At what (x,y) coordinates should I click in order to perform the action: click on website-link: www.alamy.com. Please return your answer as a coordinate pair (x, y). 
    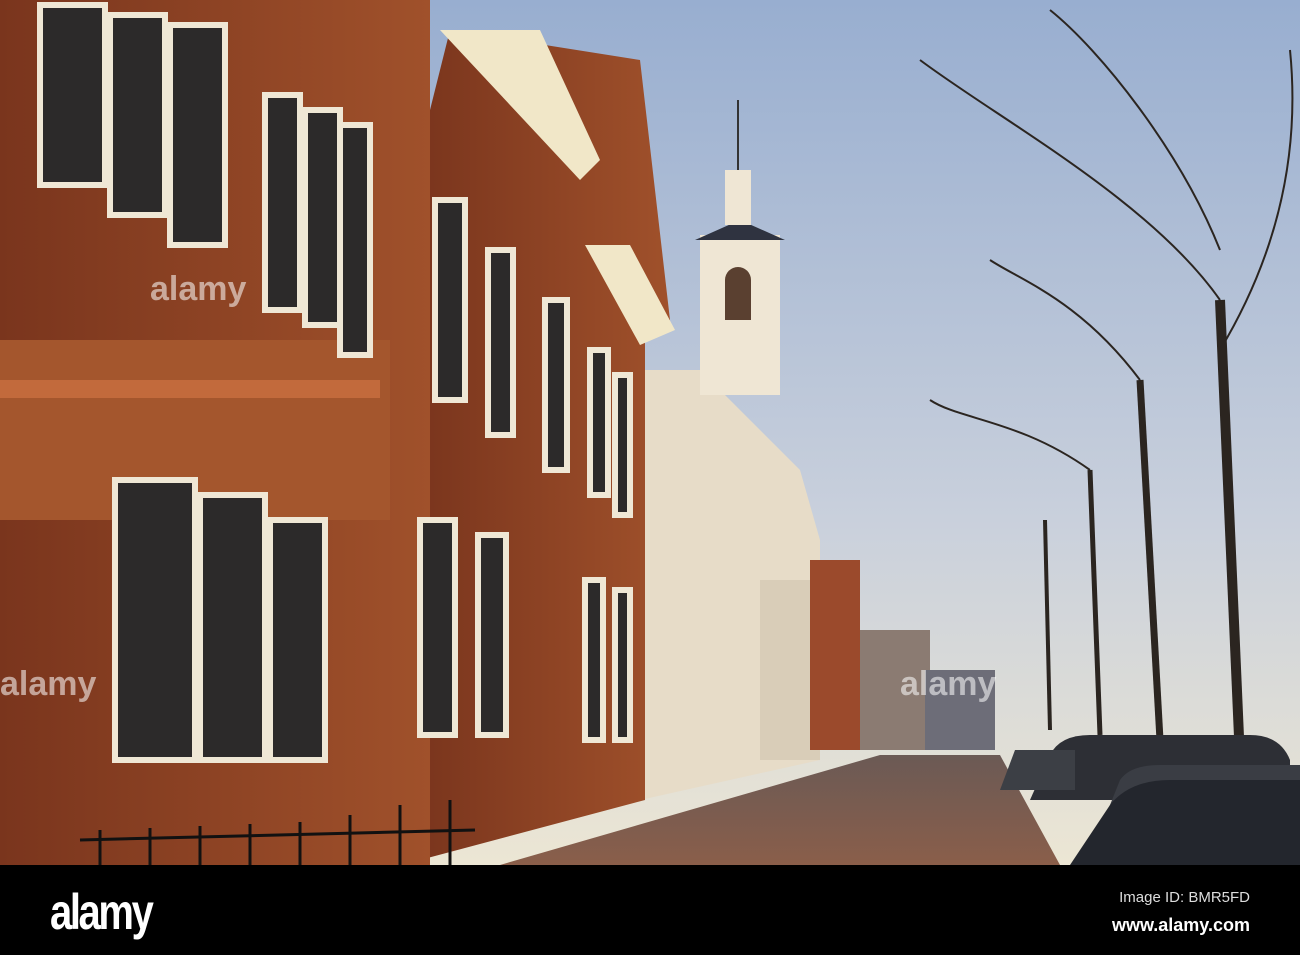
    Looking at the image, I should click on (1180, 925).